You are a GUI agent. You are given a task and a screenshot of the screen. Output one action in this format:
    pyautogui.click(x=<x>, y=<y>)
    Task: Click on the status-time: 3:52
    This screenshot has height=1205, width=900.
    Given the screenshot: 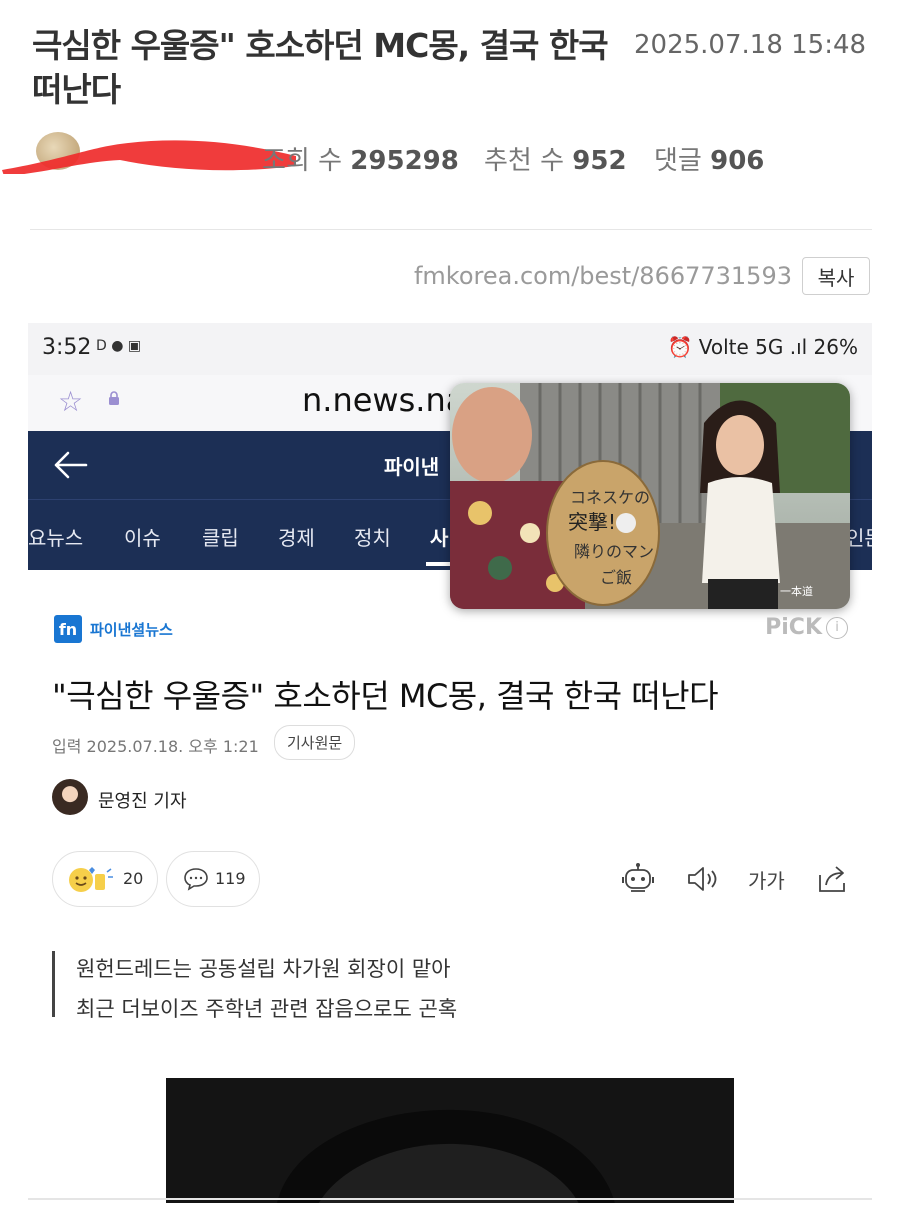 What is the action you would take?
    pyautogui.click(x=67, y=347)
    